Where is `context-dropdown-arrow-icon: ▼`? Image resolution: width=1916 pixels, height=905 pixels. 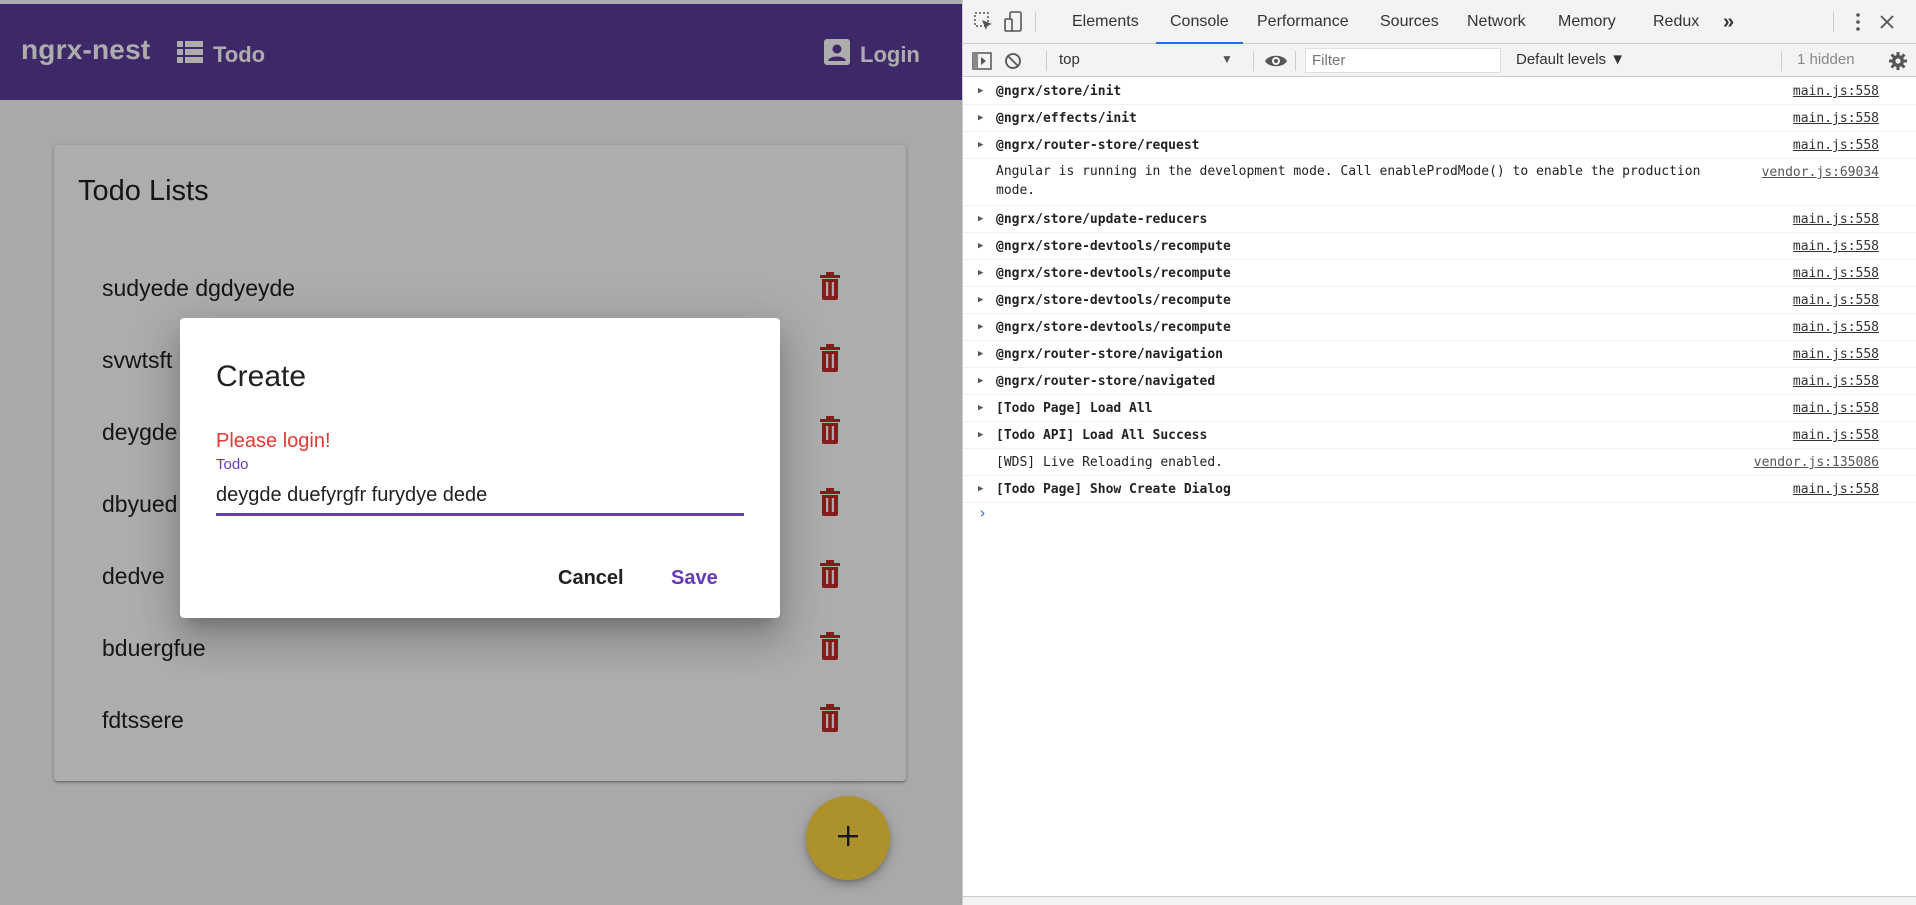 context-dropdown-arrow-icon: ▼ is located at coordinates (1227, 59).